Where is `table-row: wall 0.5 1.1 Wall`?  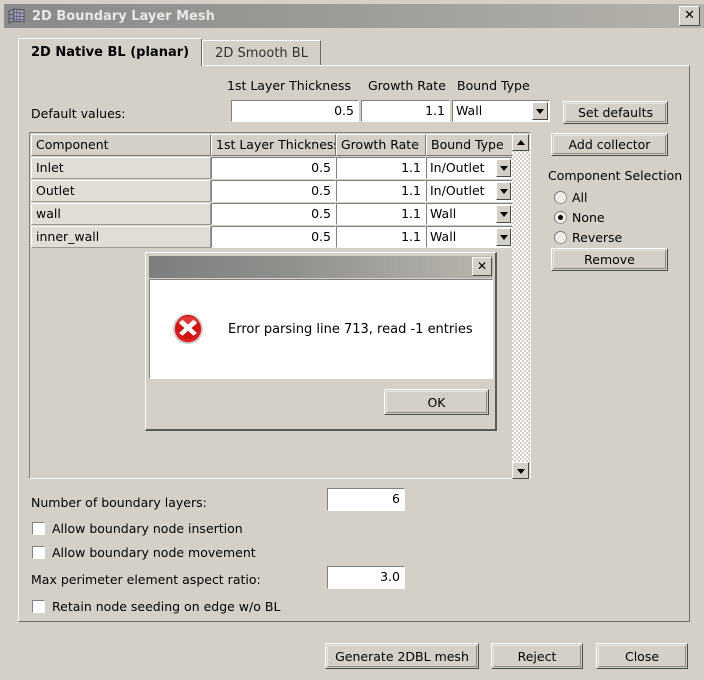
table-row: wall 0.5 1.1 Wall is located at coordinates (272, 214).